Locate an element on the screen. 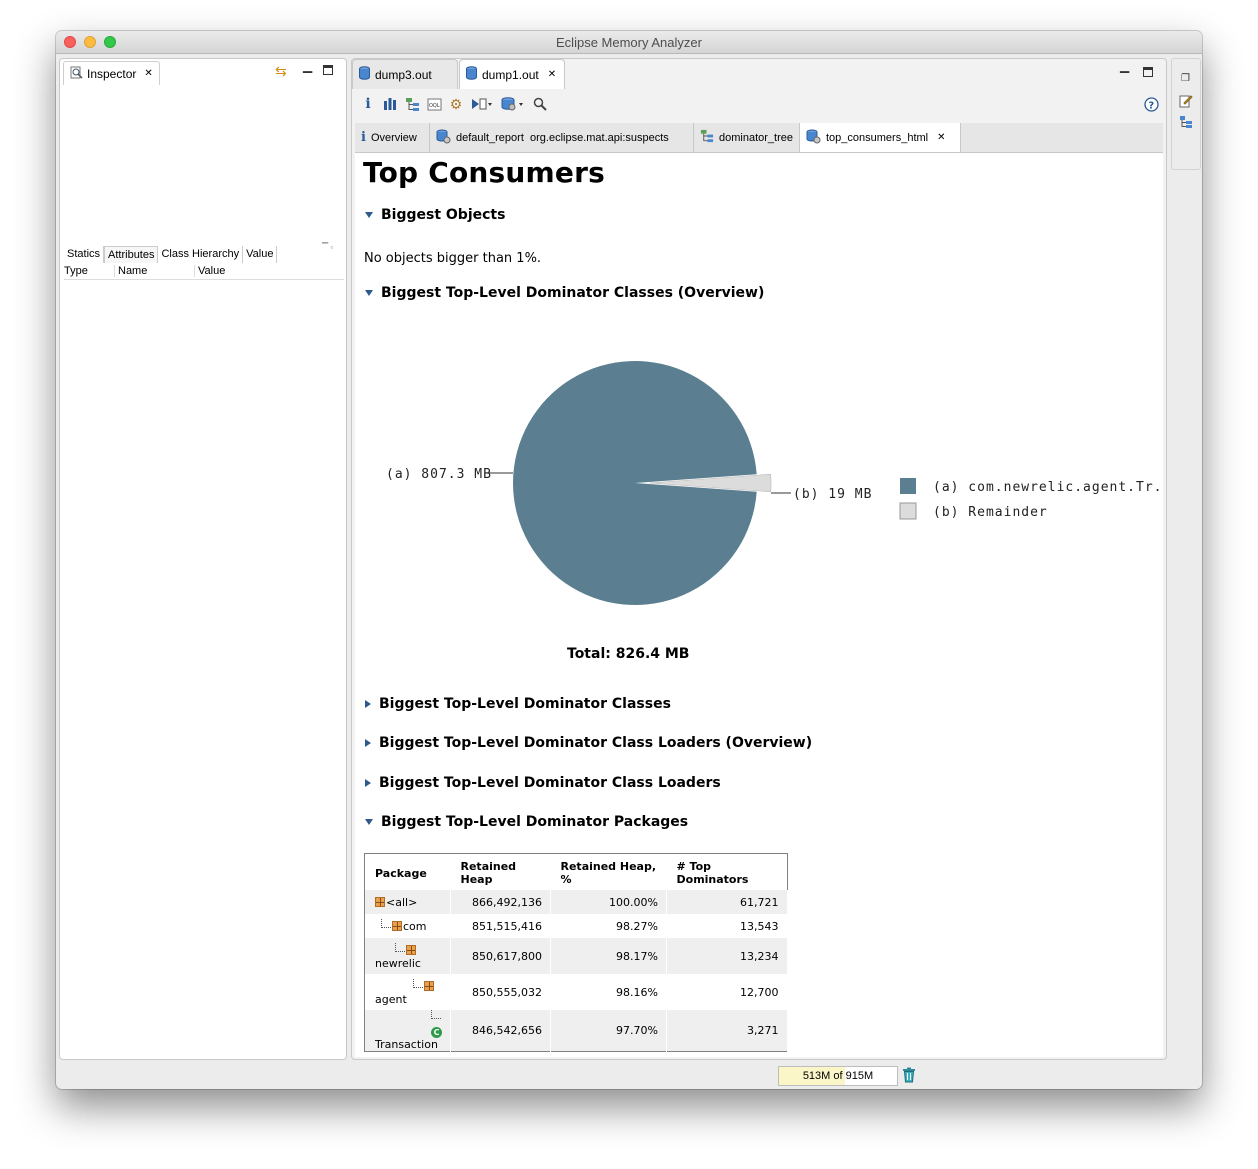 This screenshot has height=1169, width=1258. query-browser-icon is located at coordinates (513, 104).